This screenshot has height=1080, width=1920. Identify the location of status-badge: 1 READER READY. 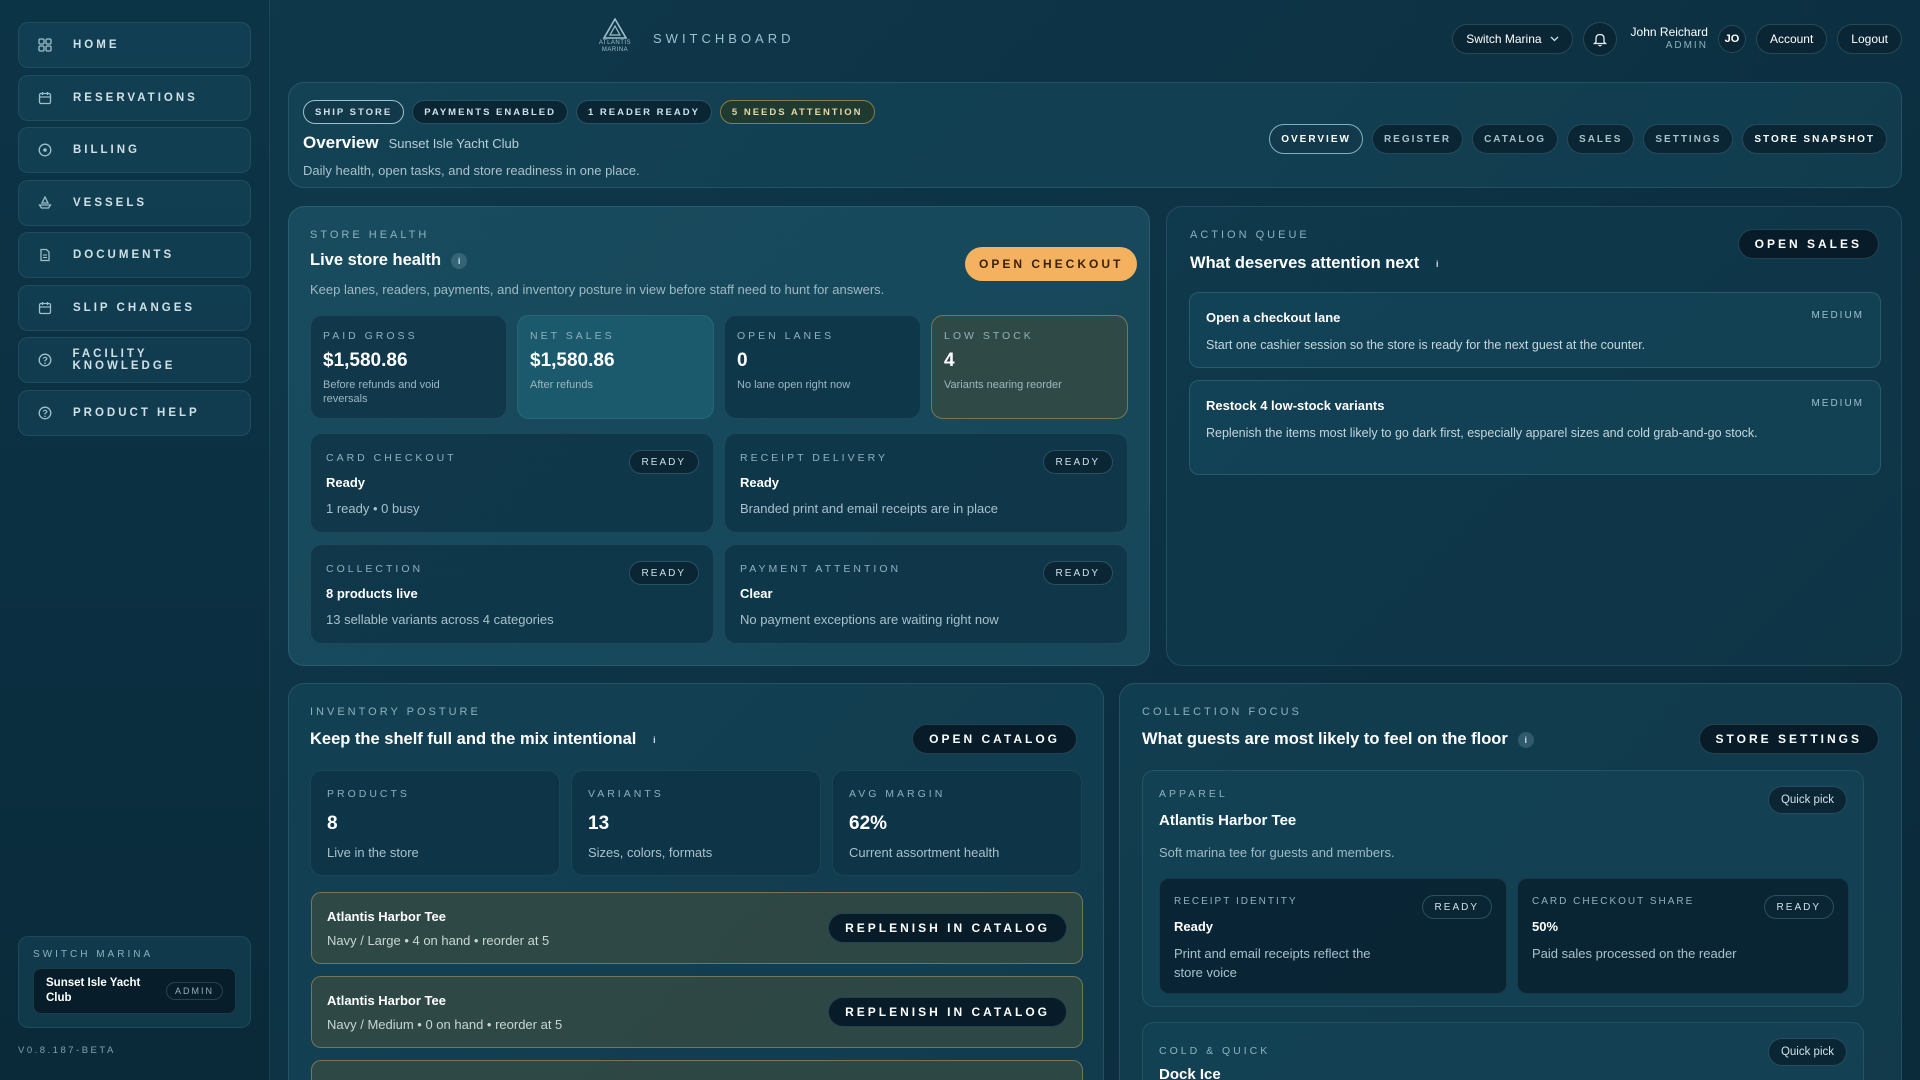
(643, 112).